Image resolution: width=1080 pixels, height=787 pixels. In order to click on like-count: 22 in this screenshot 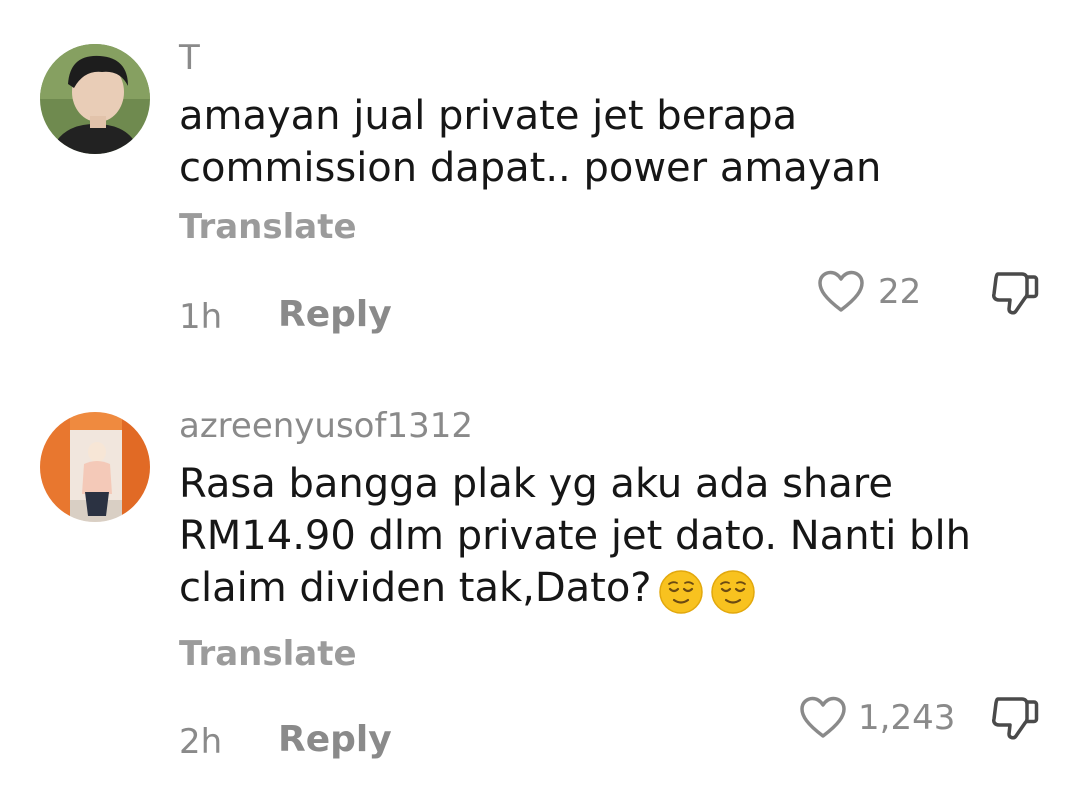, I will do `click(900, 292)`.